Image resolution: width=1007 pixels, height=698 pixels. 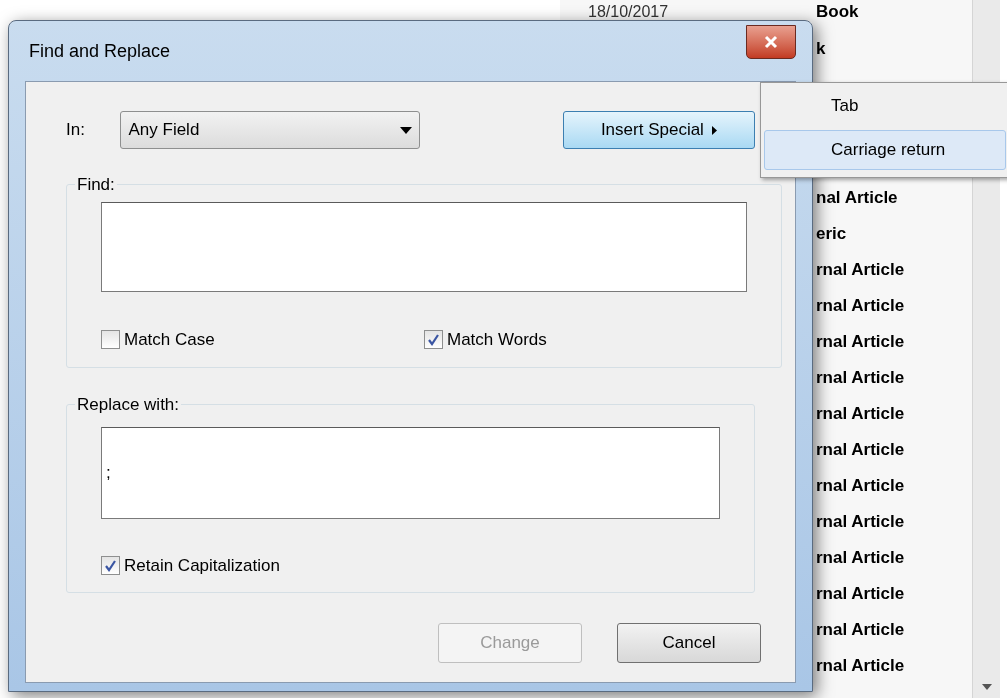 What do you see at coordinates (714, 130) in the screenshot?
I see `submenu-arrow-icon` at bounding box center [714, 130].